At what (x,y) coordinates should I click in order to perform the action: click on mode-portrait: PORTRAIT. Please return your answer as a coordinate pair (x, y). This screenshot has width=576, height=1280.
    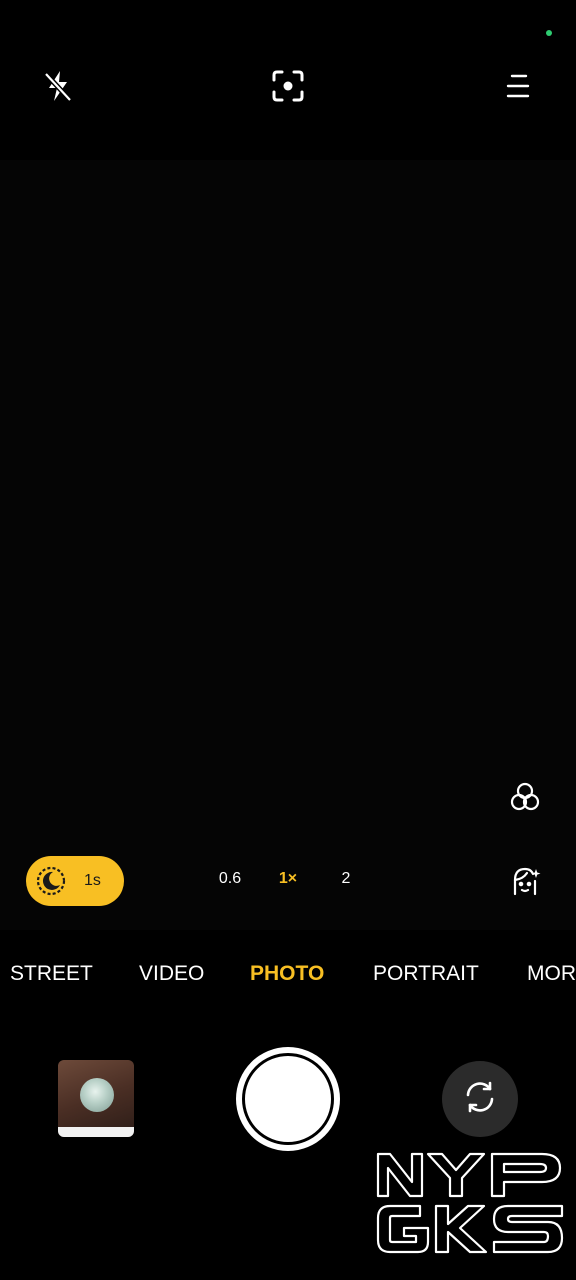
    Looking at the image, I should click on (426, 974).